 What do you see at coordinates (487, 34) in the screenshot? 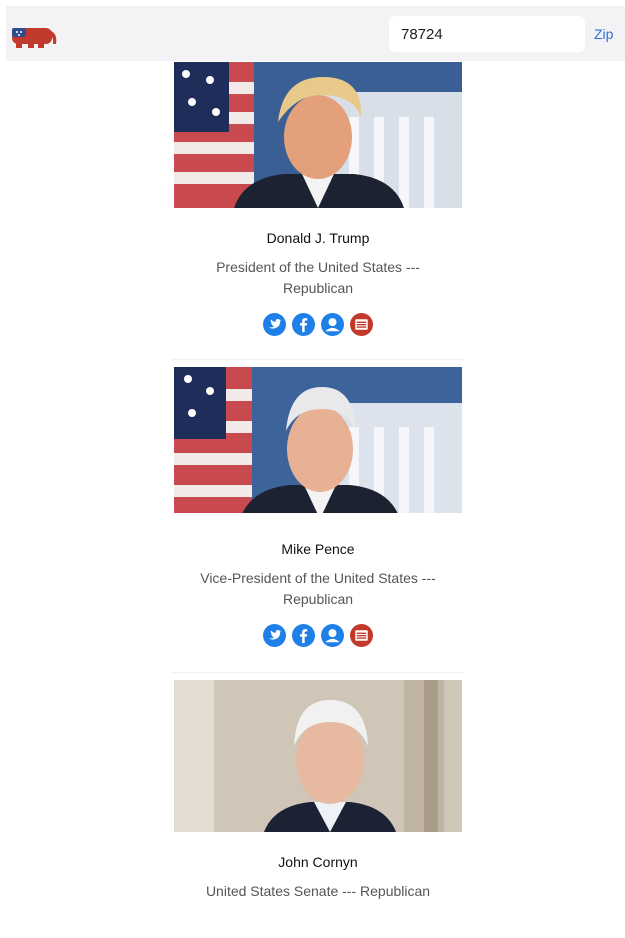
I see `zip-code-input` at bounding box center [487, 34].